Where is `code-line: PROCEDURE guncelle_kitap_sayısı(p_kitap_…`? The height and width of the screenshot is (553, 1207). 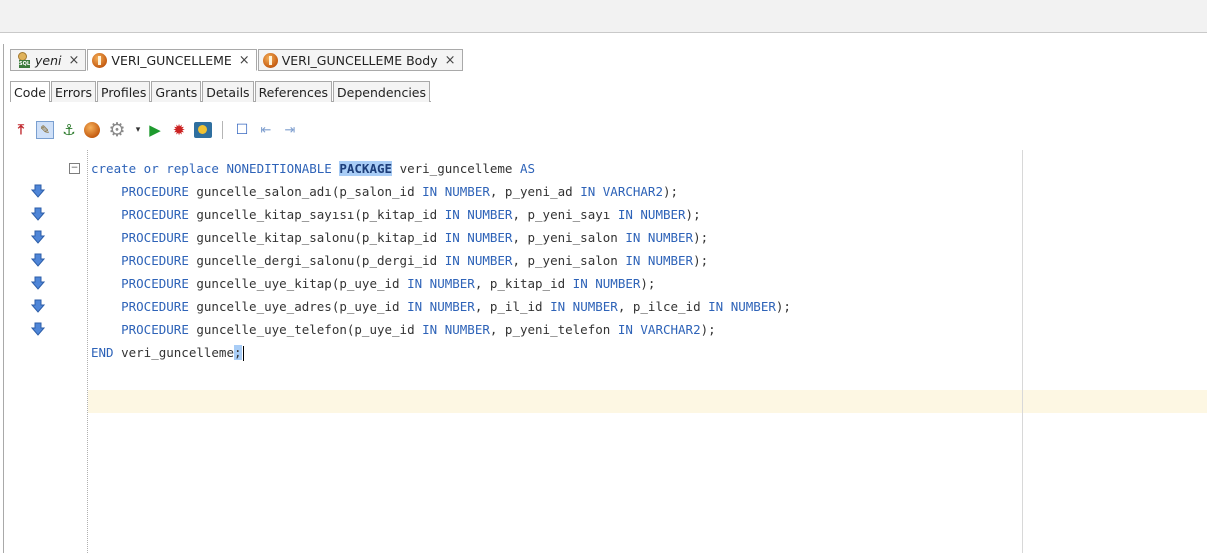
code-line: PROCEDURE guncelle_kitap_sayısı(p_kitap_… is located at coordinates (396, 214).